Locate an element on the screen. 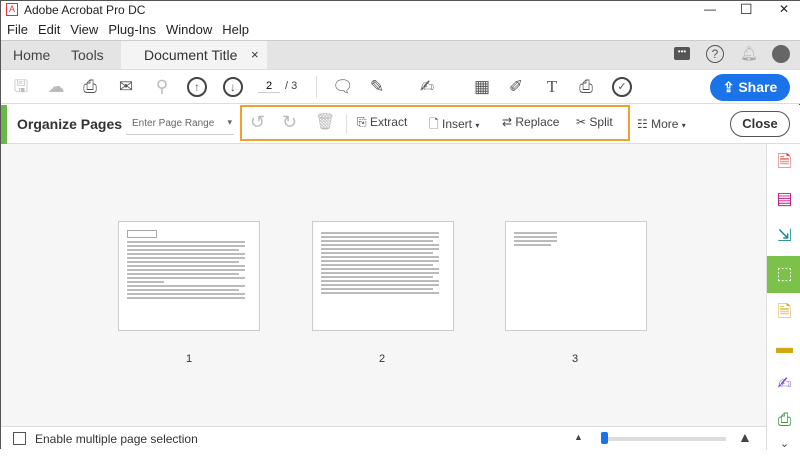  tab-tools: Tools is located at coordinates (87, 55).